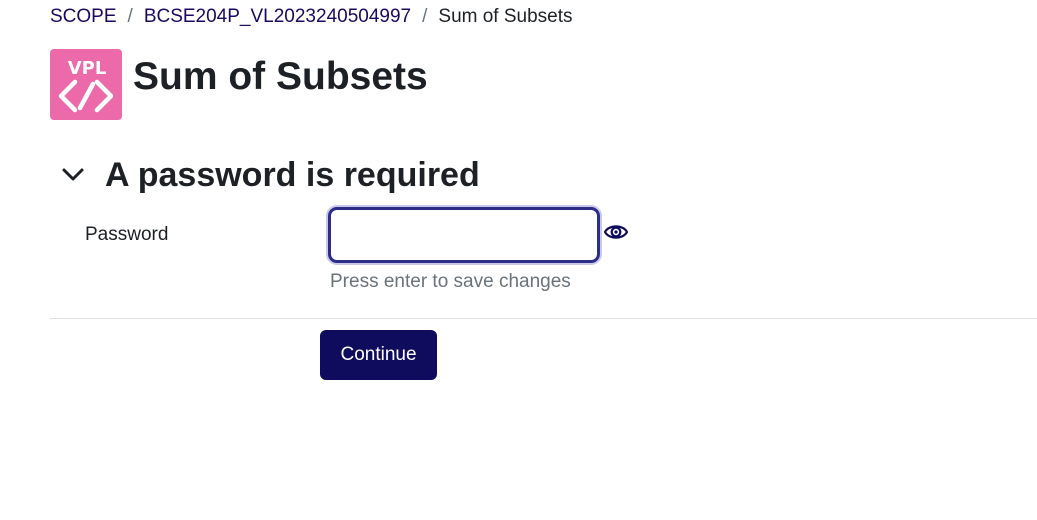 The image size is (1037, 520). What do you see at coordinates (450, 281) in the screenshot?
I see `password-hint: Press enter to save changes` at bounding box center [450, 281].